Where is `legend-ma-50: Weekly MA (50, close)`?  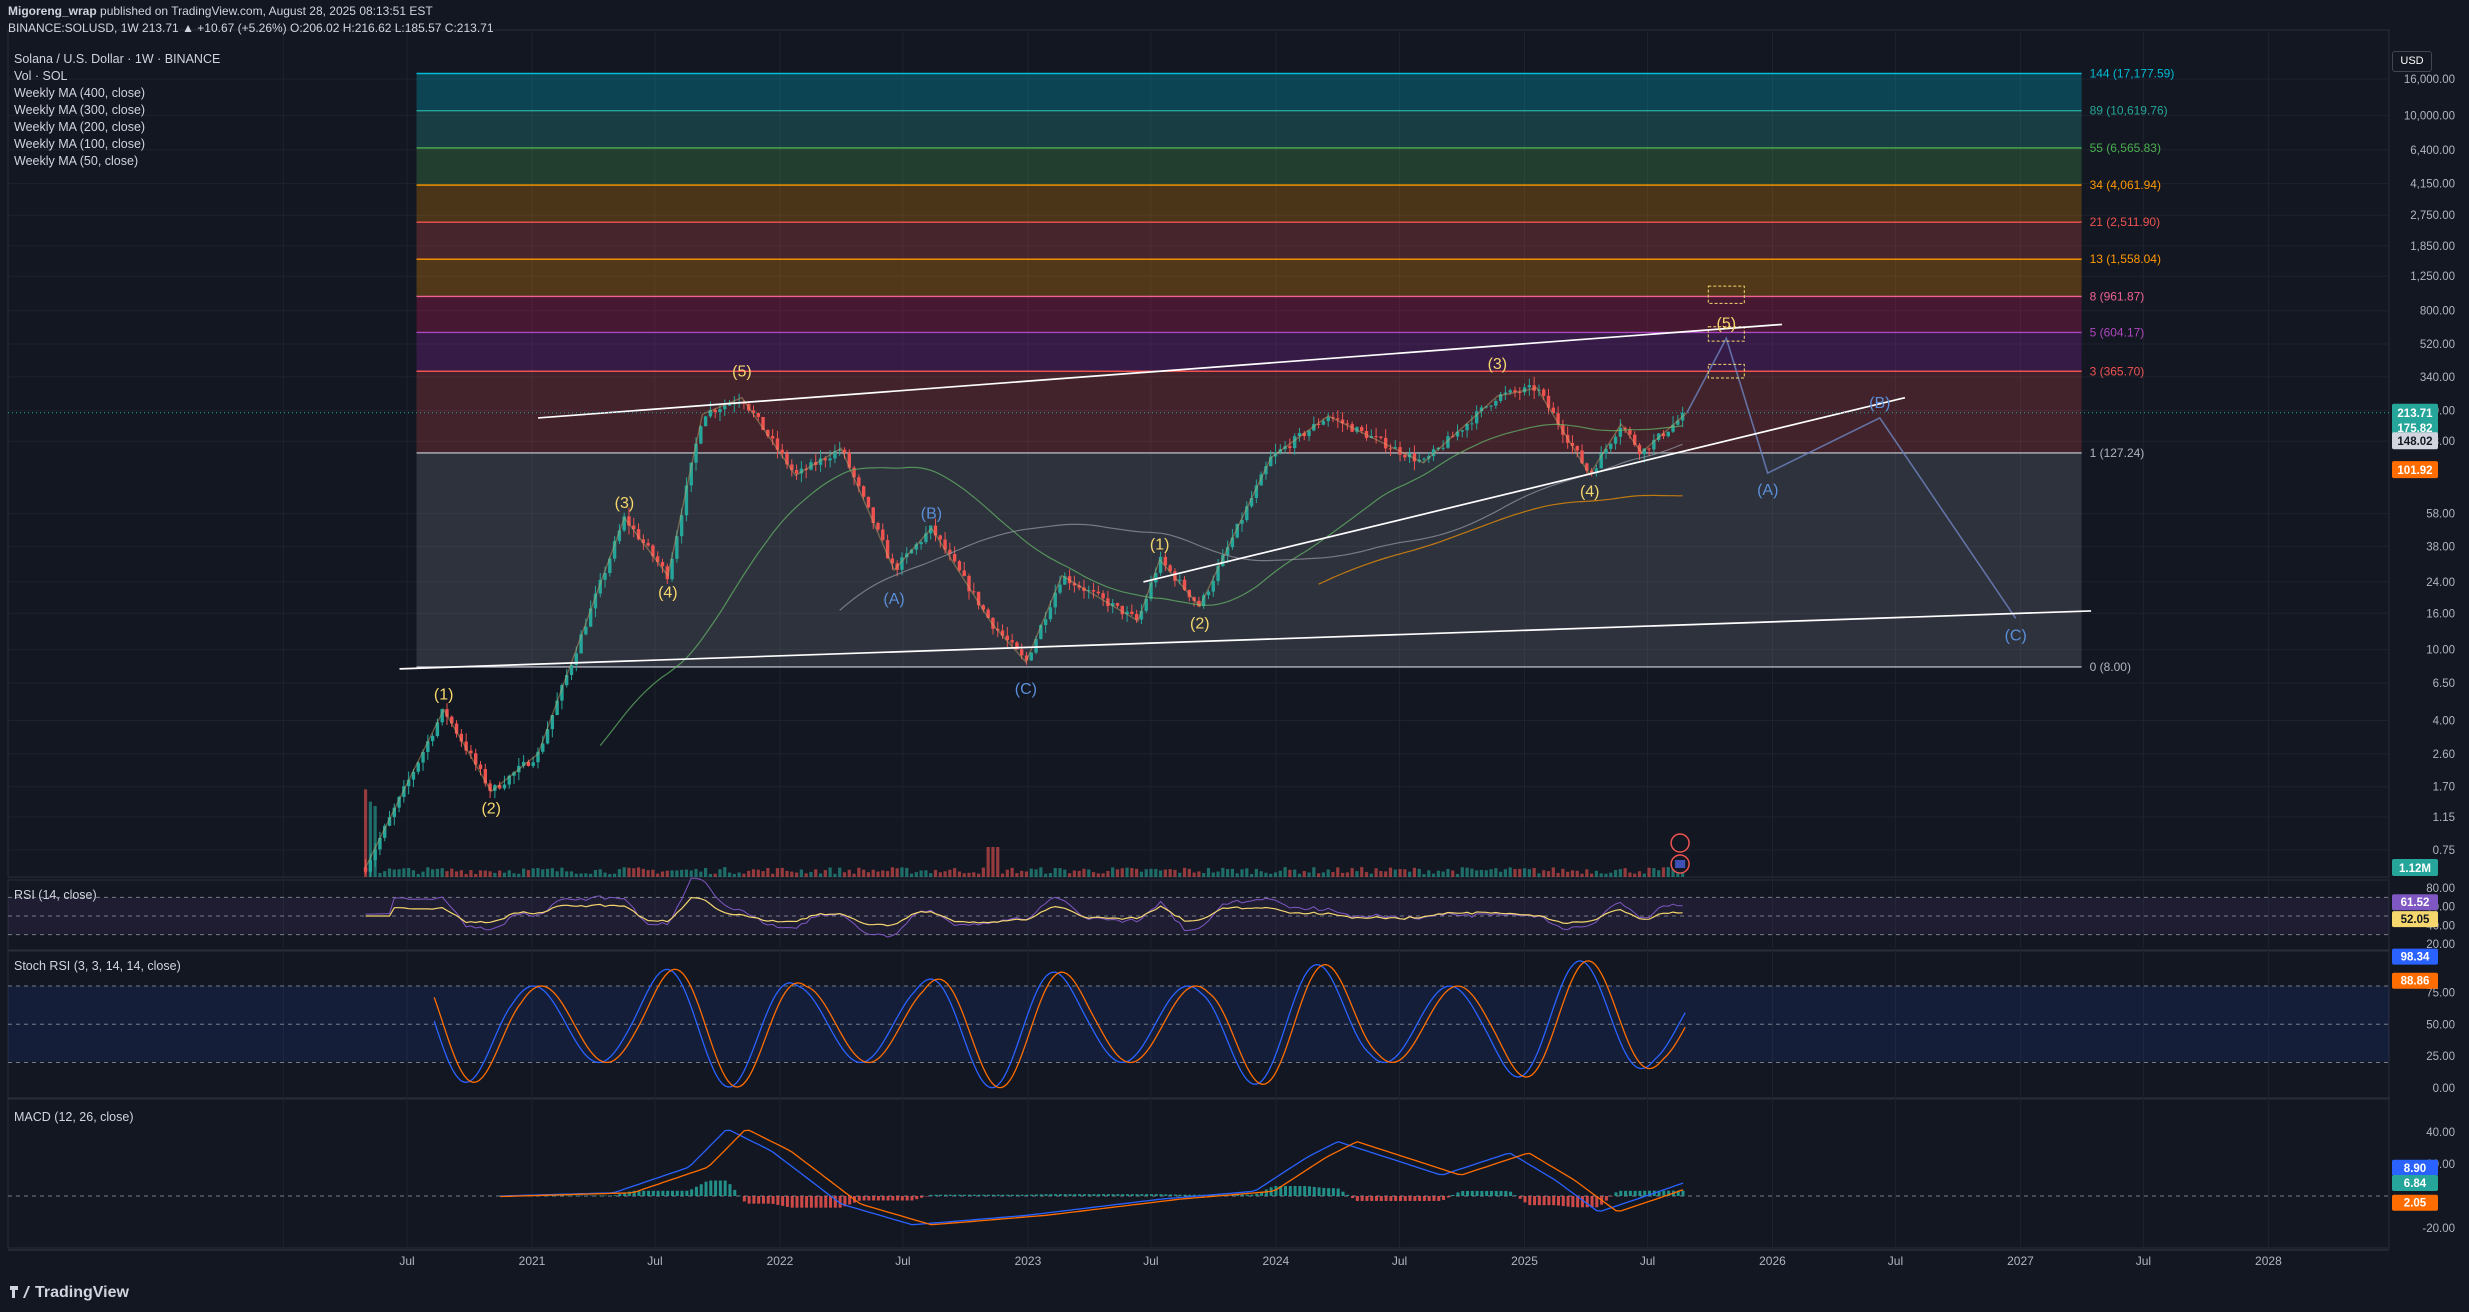 legend-ma-50: Weekly MA (50, close) is located at coordinates (117, 161).